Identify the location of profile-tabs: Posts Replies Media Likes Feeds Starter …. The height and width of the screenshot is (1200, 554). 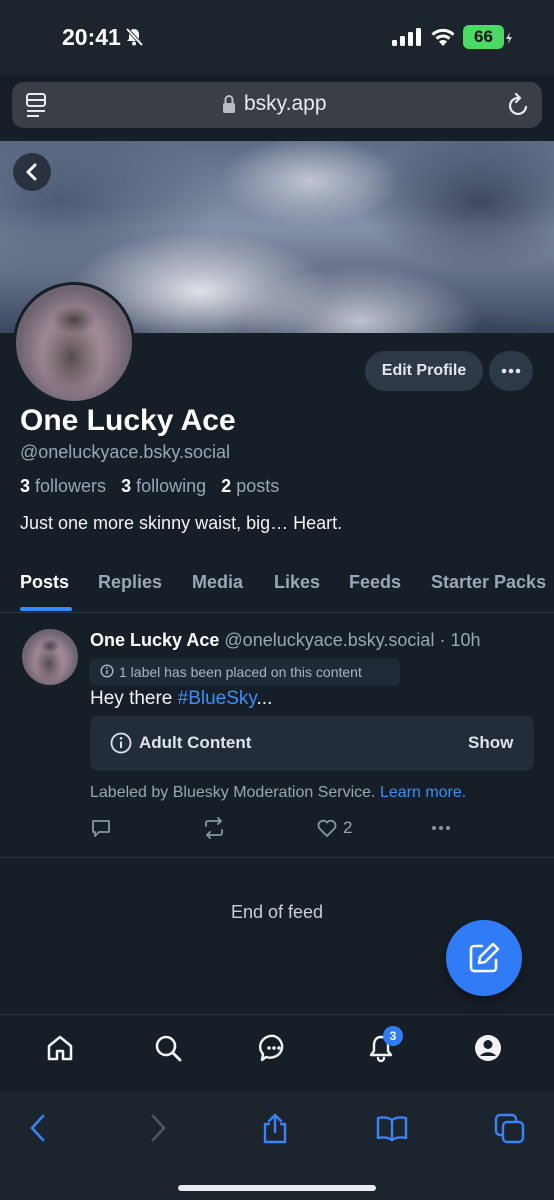
(277, 590).